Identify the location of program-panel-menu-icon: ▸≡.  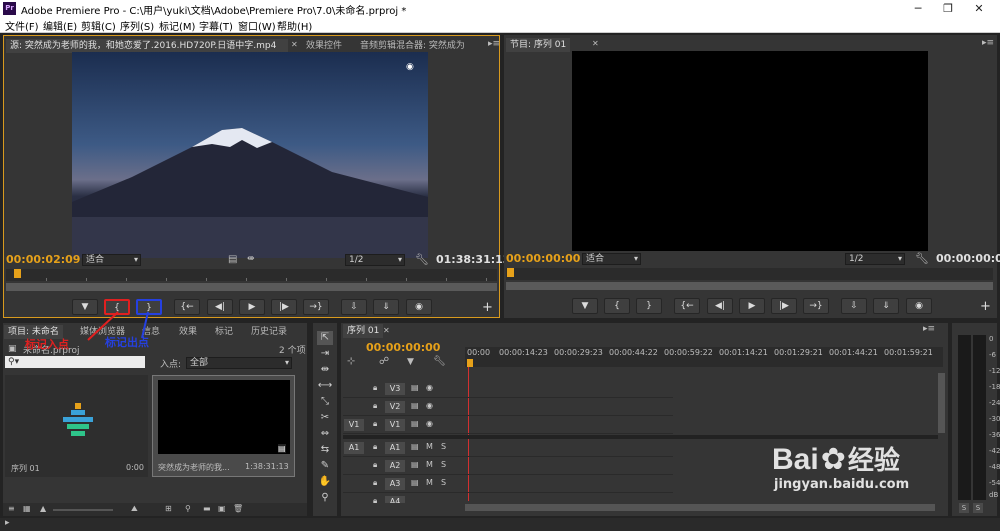
(988, 43).